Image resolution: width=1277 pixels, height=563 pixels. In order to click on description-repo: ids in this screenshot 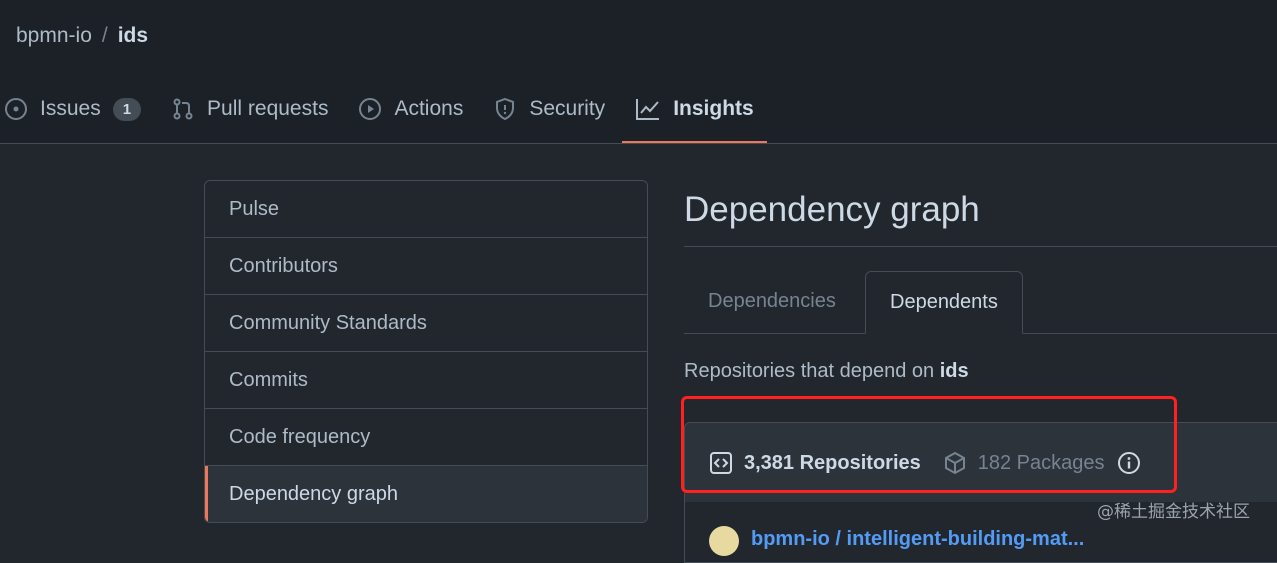, I will do `click(954, 371)`.